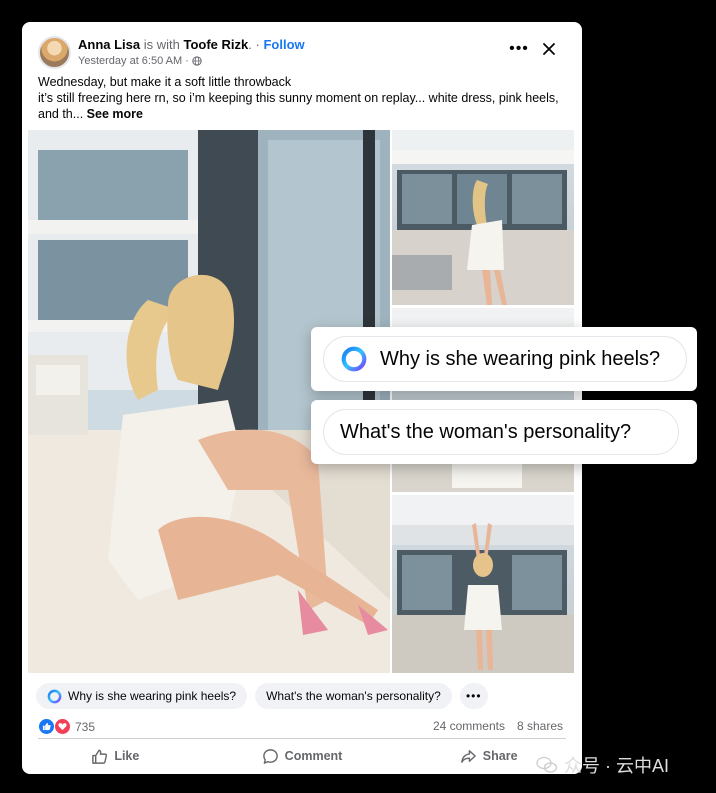  I want to click on suggestion-label: What's the woman's personality?, so click(353, 696).